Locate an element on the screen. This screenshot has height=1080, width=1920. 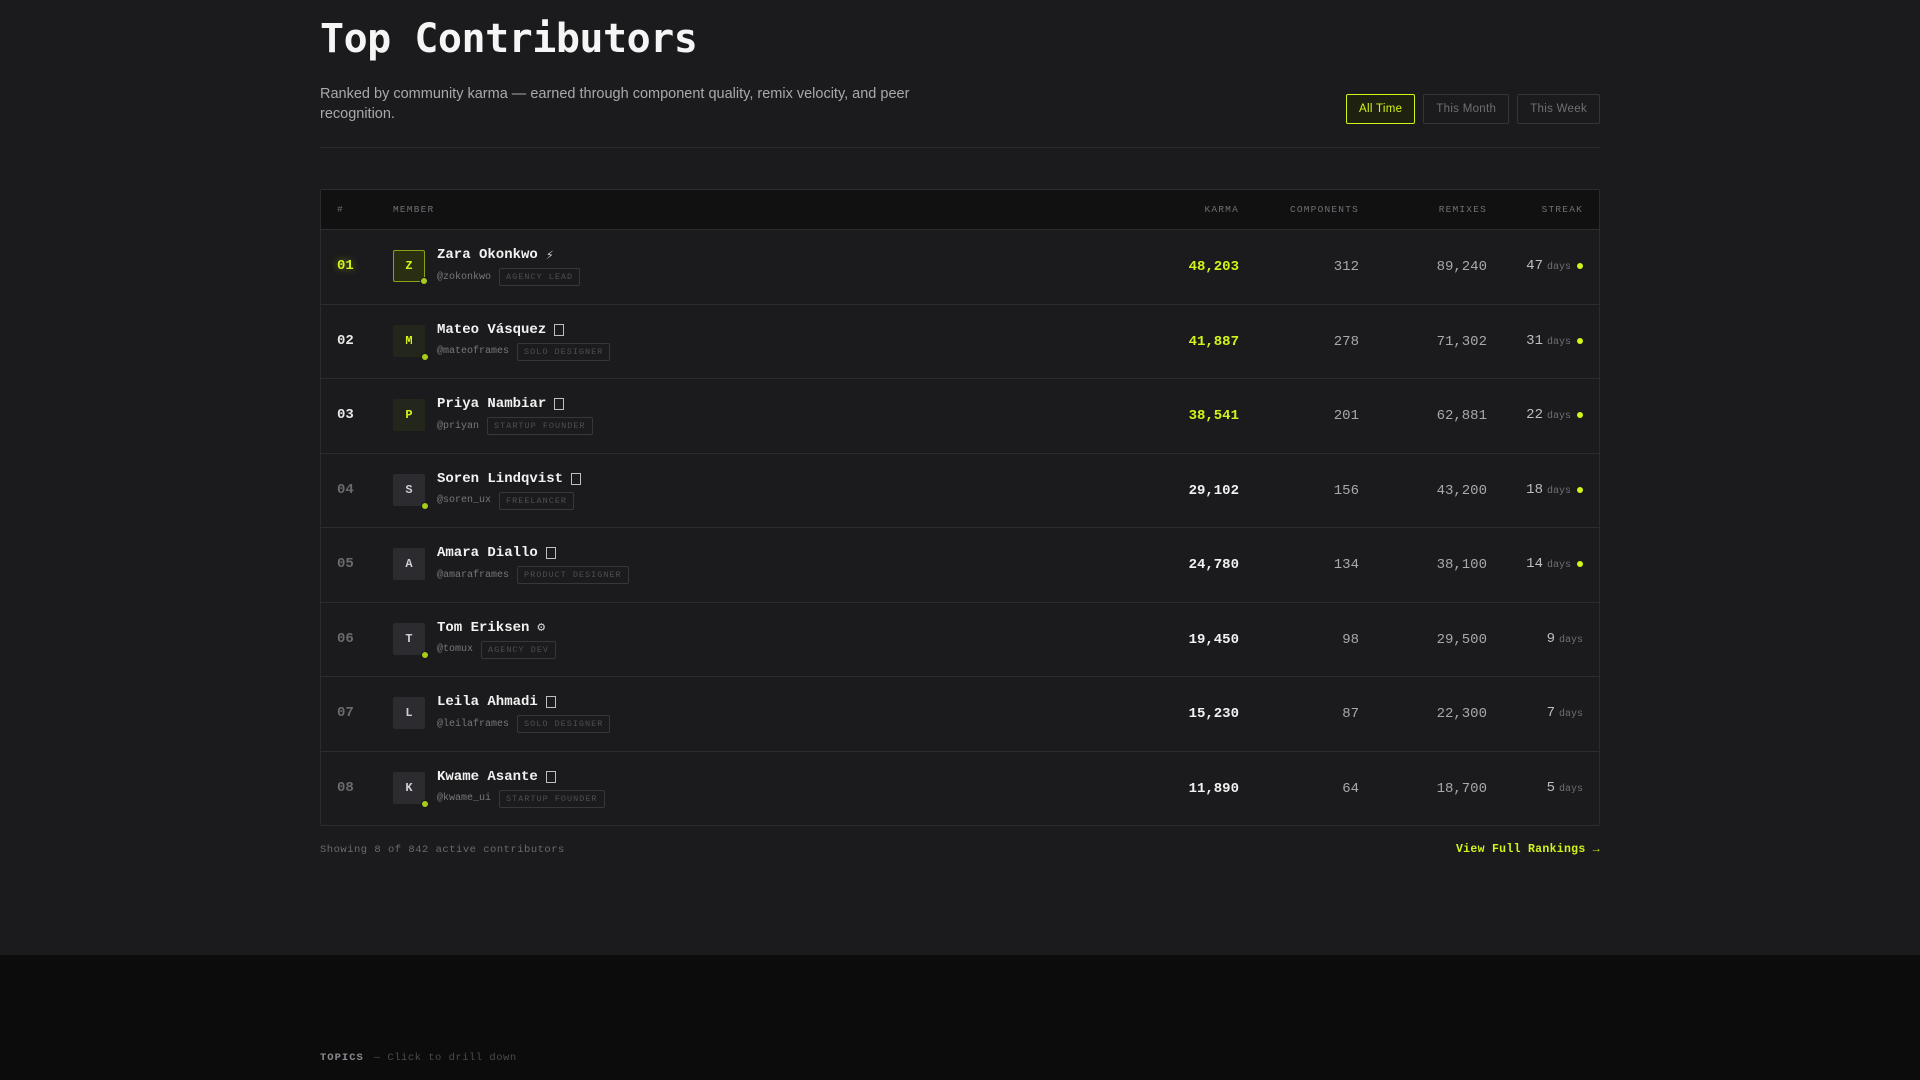
header-karma: KARMA is located at coordinates (1221, 209).